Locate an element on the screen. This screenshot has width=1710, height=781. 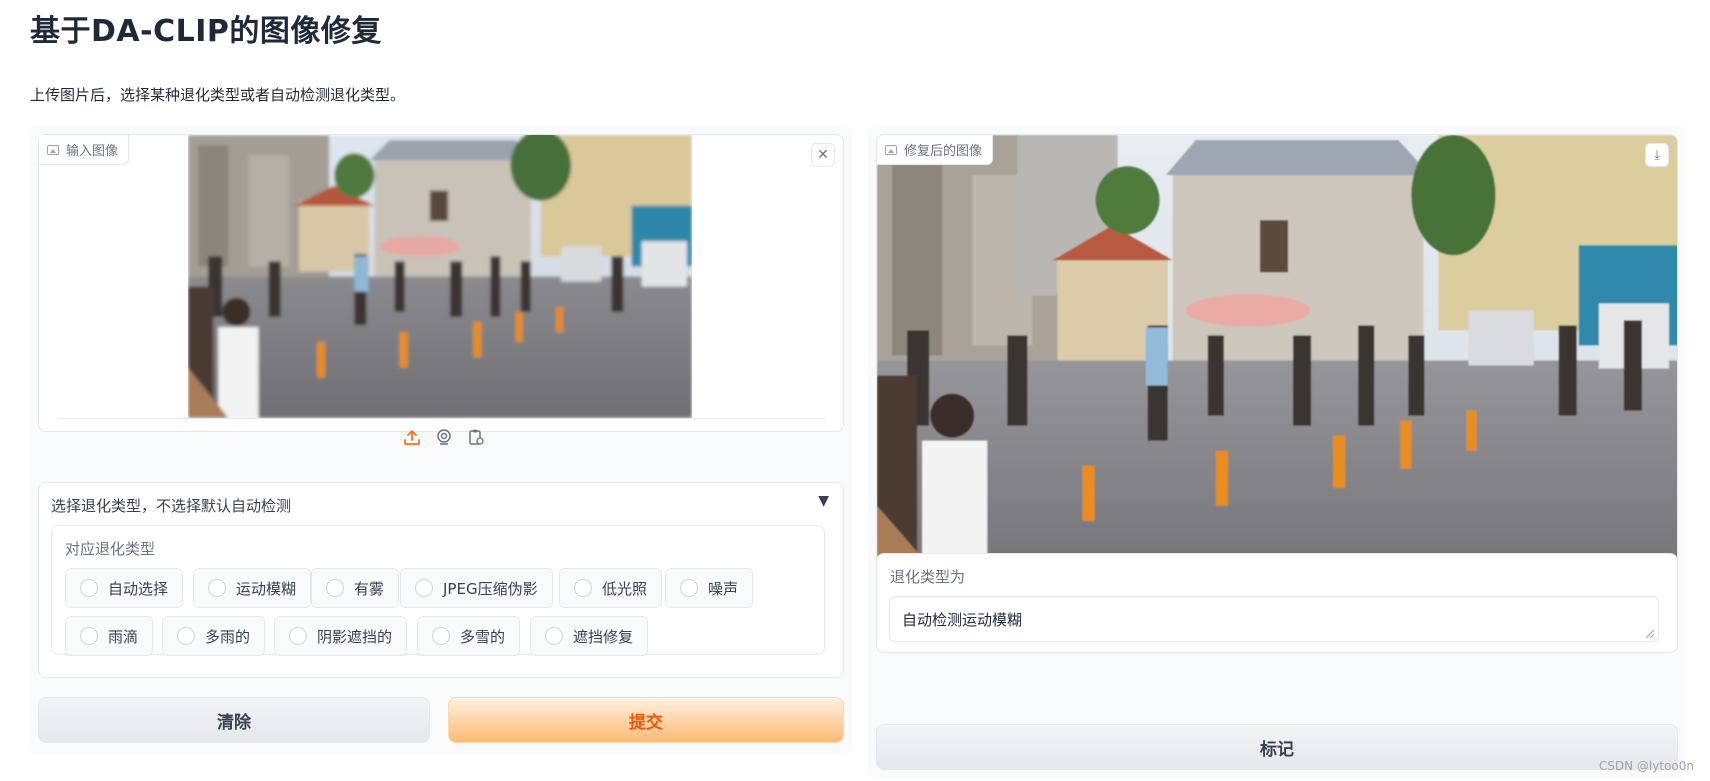
page-title: 基于DA-CLIP的图像修复 is located at coordinates (206, 31).